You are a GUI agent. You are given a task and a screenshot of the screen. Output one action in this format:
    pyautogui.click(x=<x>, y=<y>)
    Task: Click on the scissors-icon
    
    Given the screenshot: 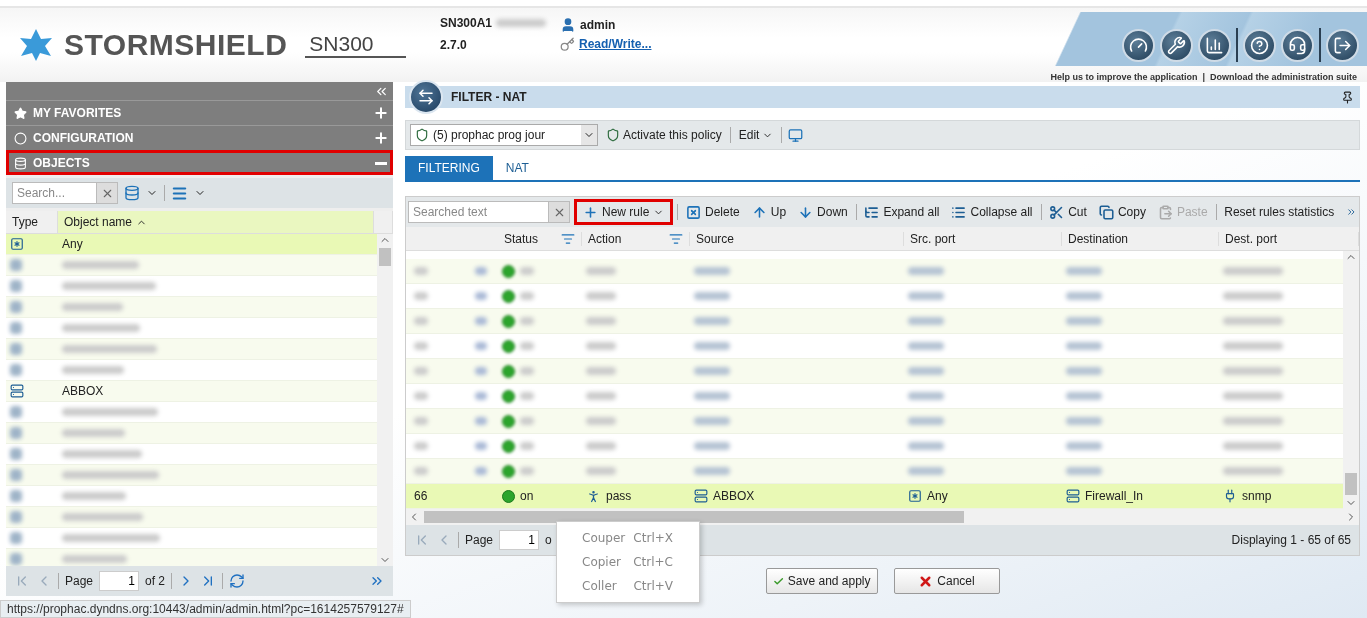 What is the action you would take?
    pyautogui.click(x=1057, y=212)
    